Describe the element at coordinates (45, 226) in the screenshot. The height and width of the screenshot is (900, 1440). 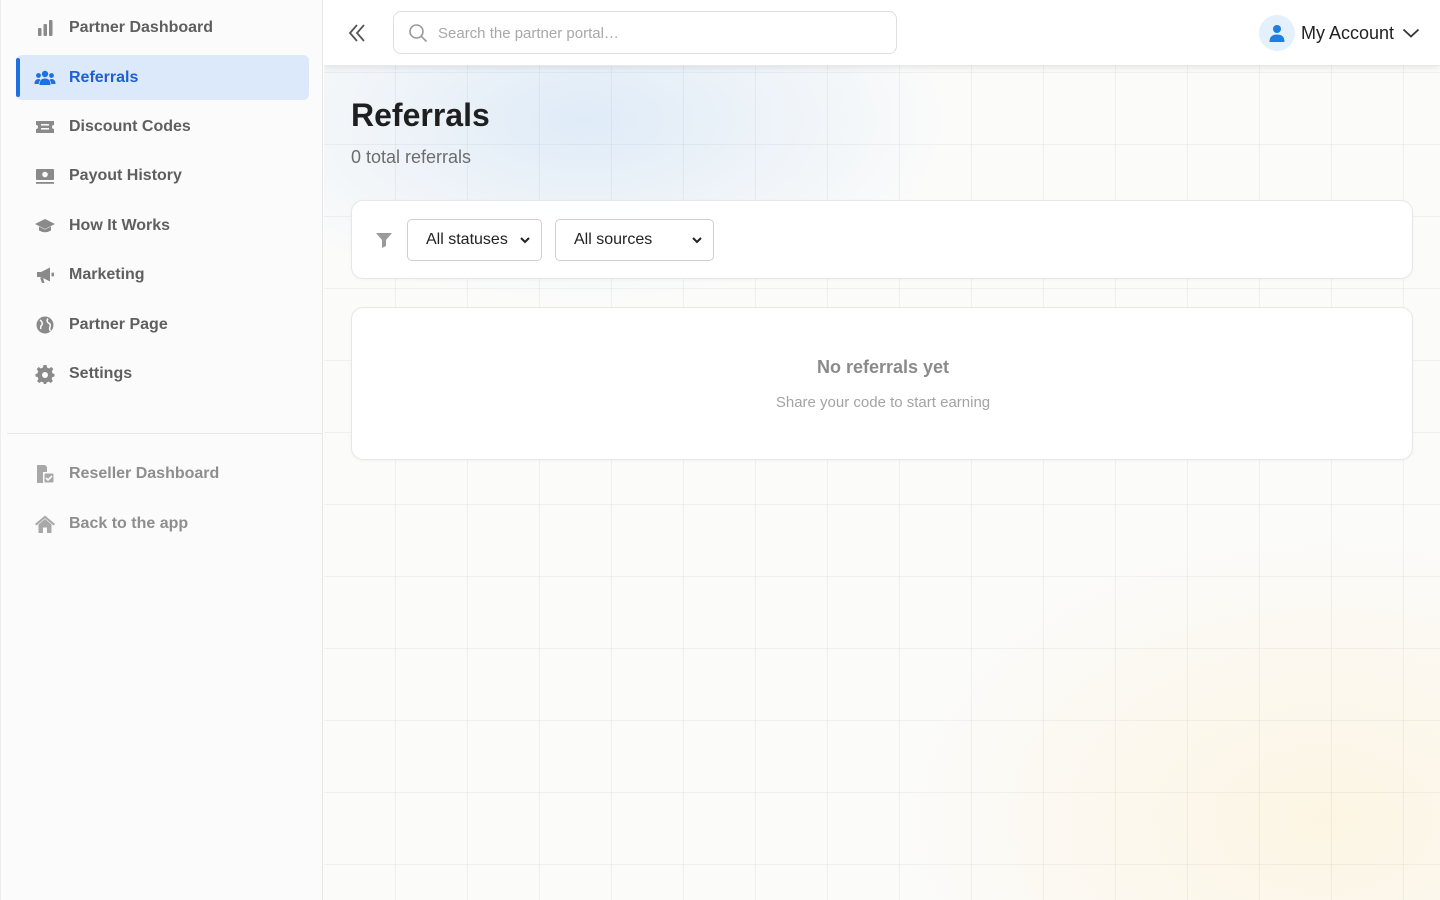
I see `graduation-cap-icon` at that location.